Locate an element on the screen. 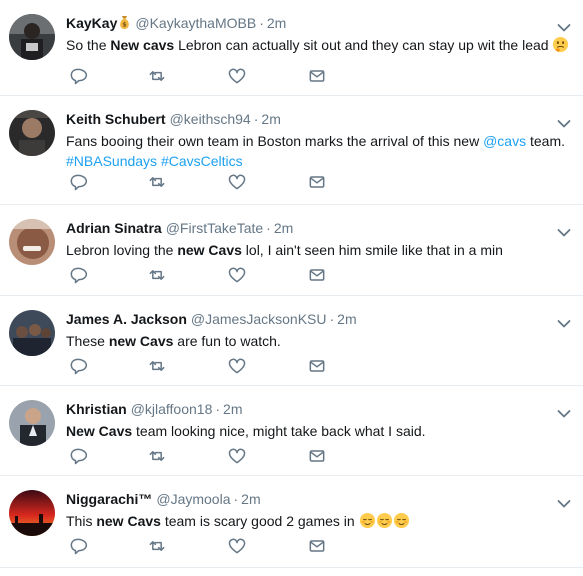 The image size is (583, 576). highlighted-term: New cavs is located at coordinates (142, 45).